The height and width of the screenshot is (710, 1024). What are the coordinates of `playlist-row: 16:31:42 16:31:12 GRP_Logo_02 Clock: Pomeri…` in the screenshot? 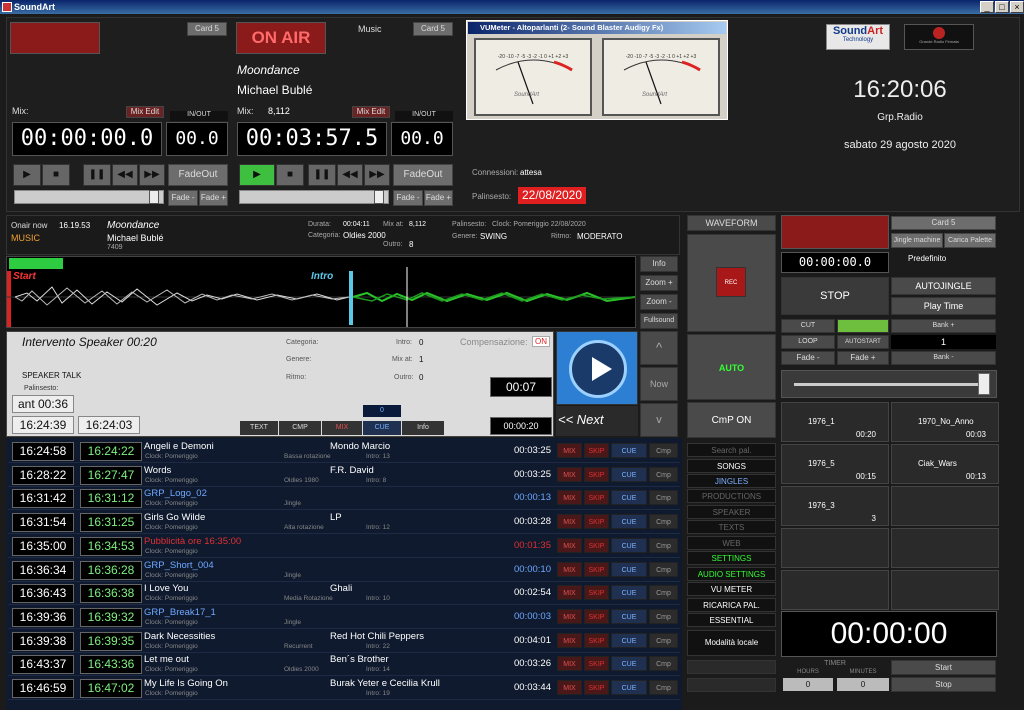 It's located at (344, 499).